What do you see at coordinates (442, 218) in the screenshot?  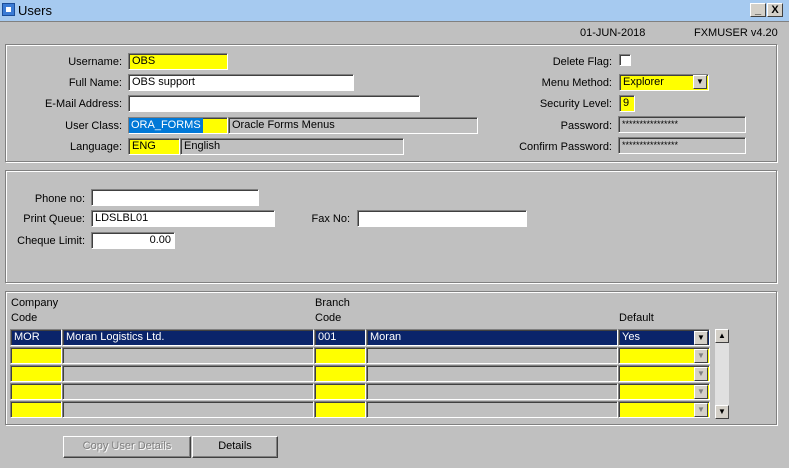 I see `fax-field` at bounding box center [442, 218].